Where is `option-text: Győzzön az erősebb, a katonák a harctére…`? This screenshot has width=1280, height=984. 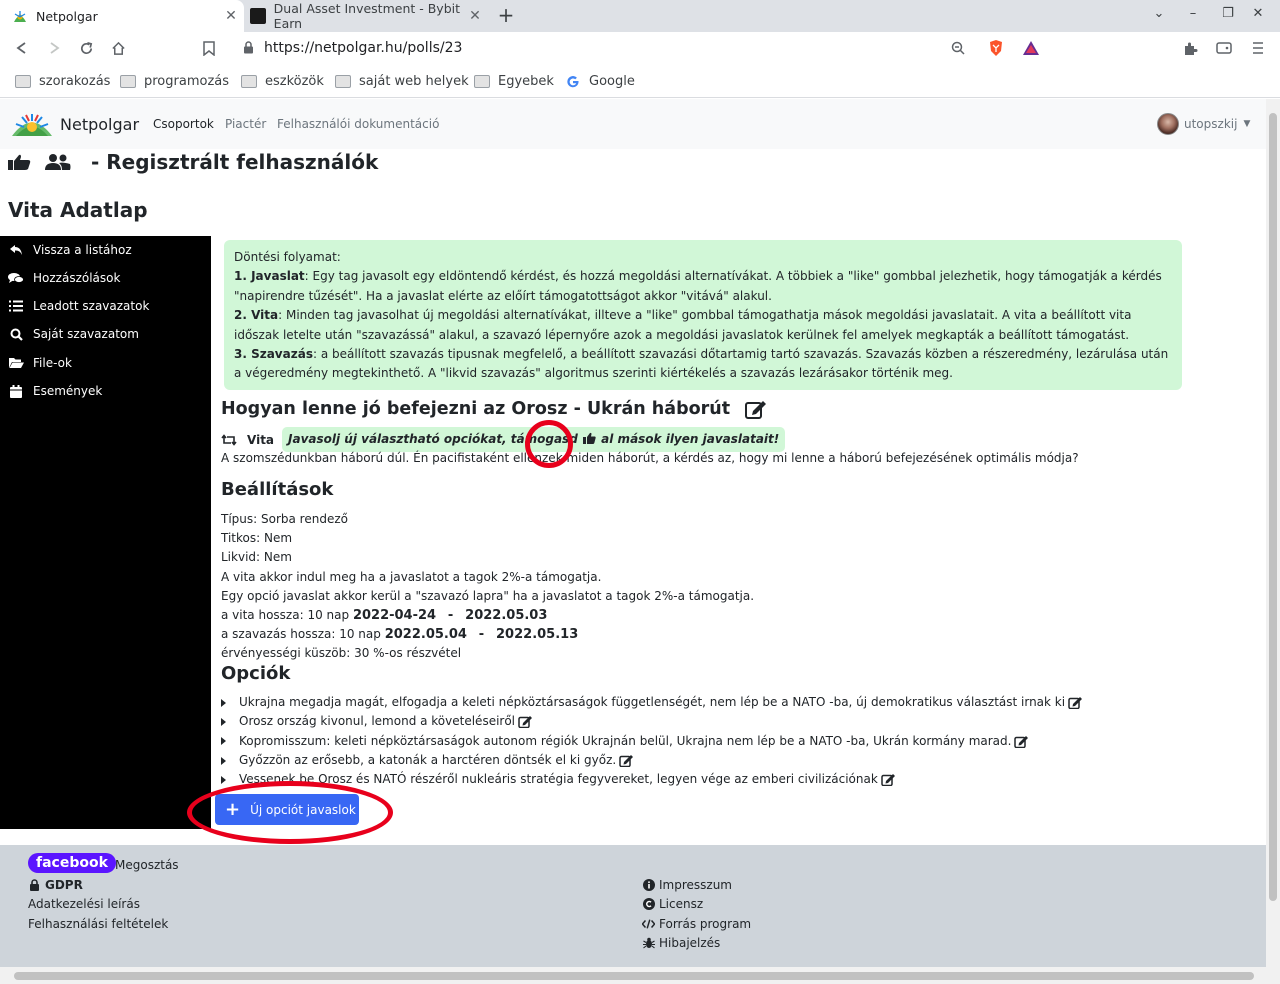
option-text: Győzzön az erősebb, a katonák a harctére… is located at coordinates (428, 759).